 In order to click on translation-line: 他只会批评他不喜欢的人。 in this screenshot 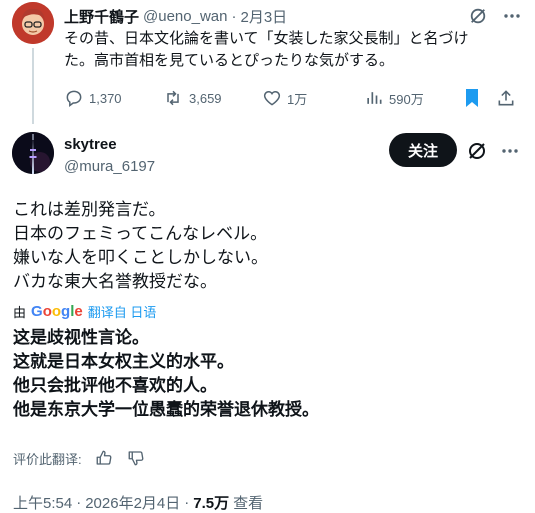, I will do `click(115, 385)`.